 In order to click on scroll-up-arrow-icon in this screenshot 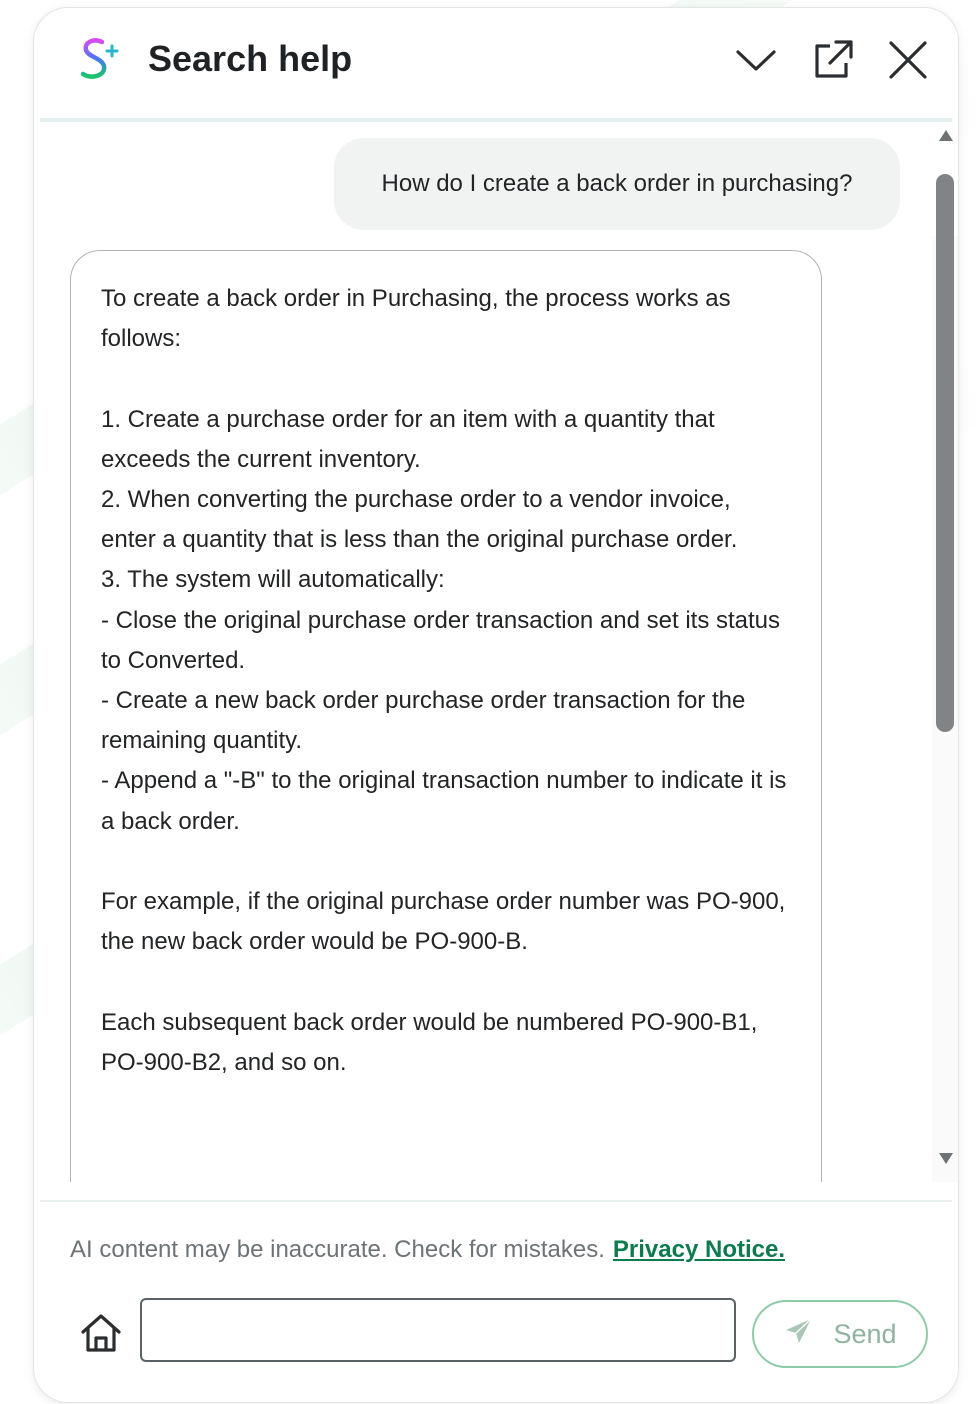, I will do `click(946, 135)`.